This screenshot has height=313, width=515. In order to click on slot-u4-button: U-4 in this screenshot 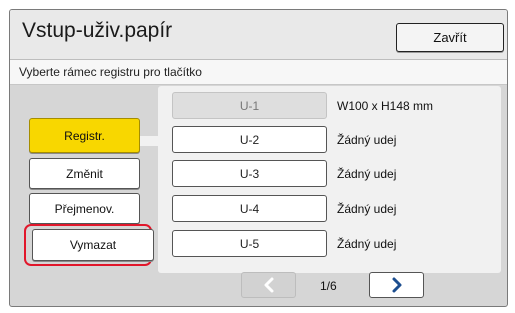, I will do `click(249, 208)`.